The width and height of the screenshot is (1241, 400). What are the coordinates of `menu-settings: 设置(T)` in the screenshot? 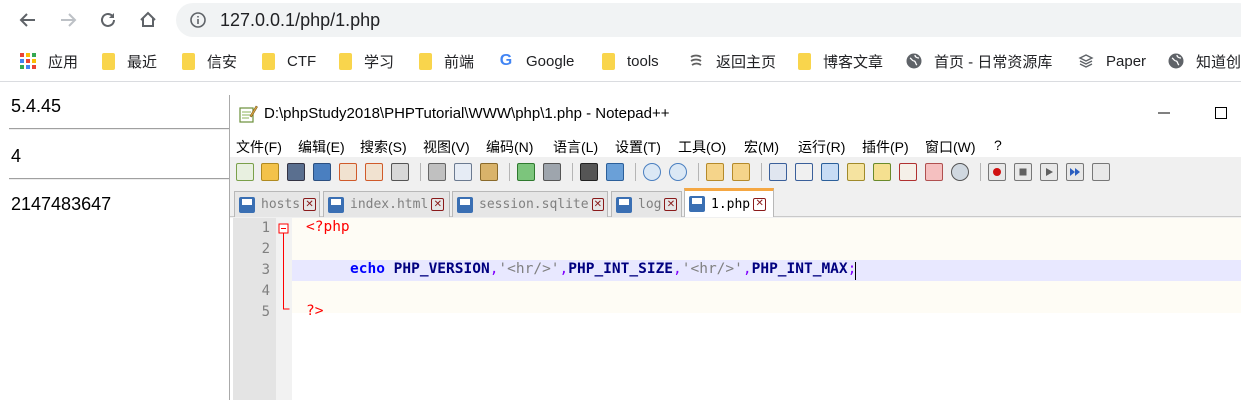 It's located at (638, 147).